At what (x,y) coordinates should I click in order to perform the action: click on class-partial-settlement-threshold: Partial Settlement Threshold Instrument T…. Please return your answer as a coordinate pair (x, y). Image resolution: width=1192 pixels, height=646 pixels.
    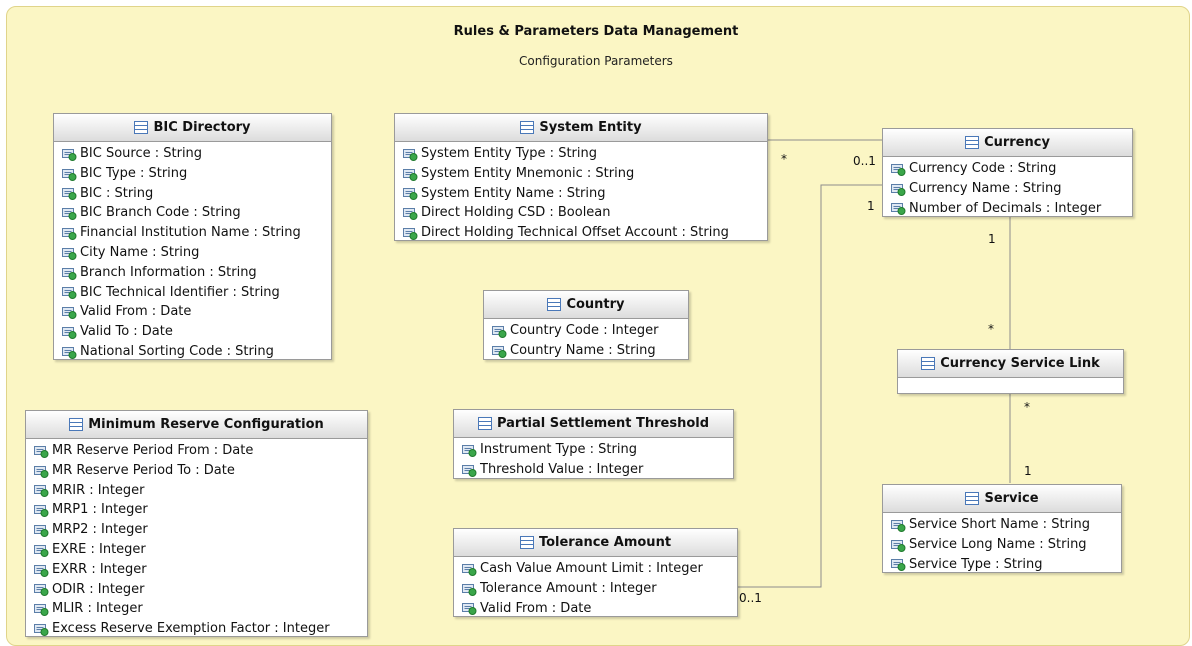
    Looking at the image, I should click on (593, 444).